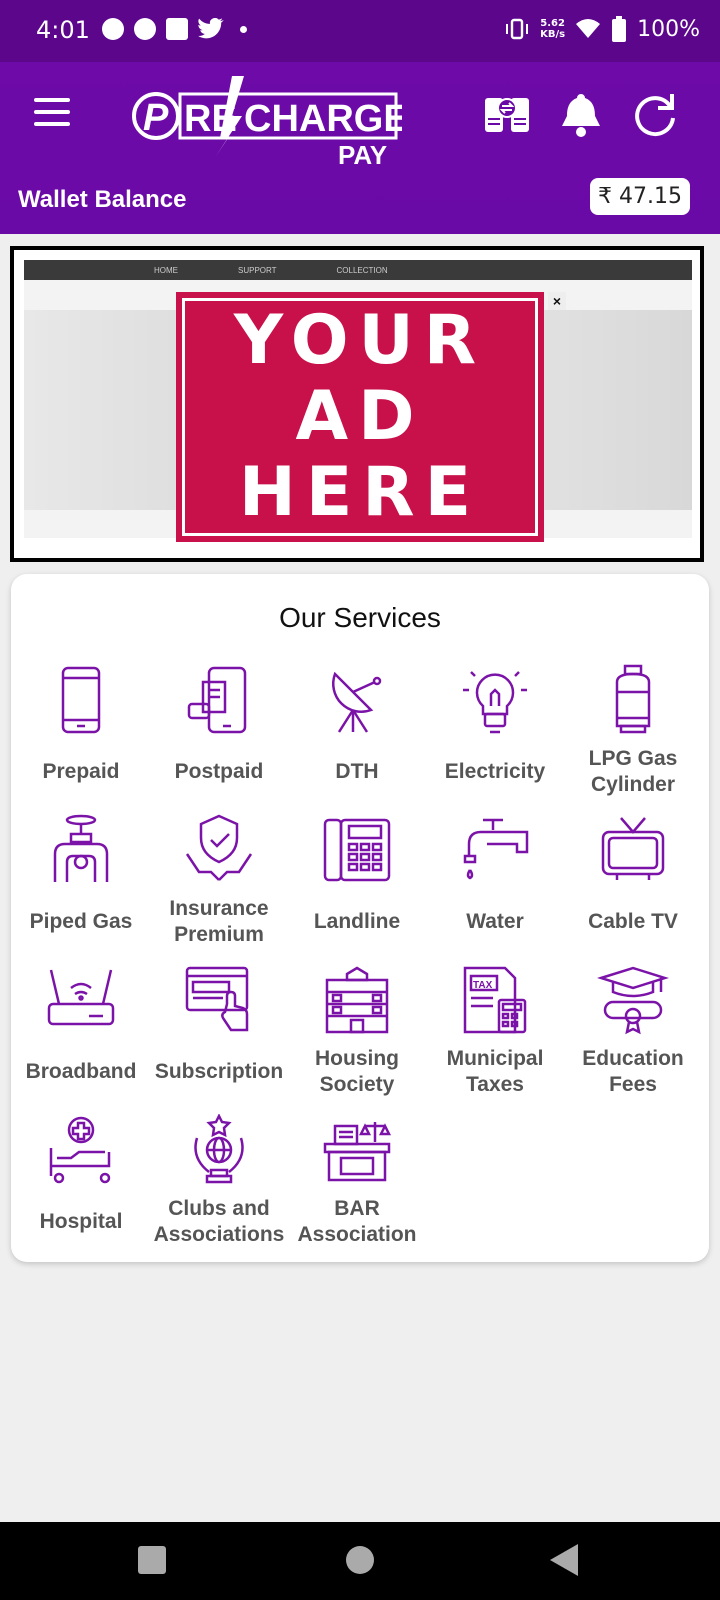 The image size is (720, 1600). Describe the element at coordinates (495, 1071) in the screenshot. I see `service-label: Municipal Taxes` at that location.